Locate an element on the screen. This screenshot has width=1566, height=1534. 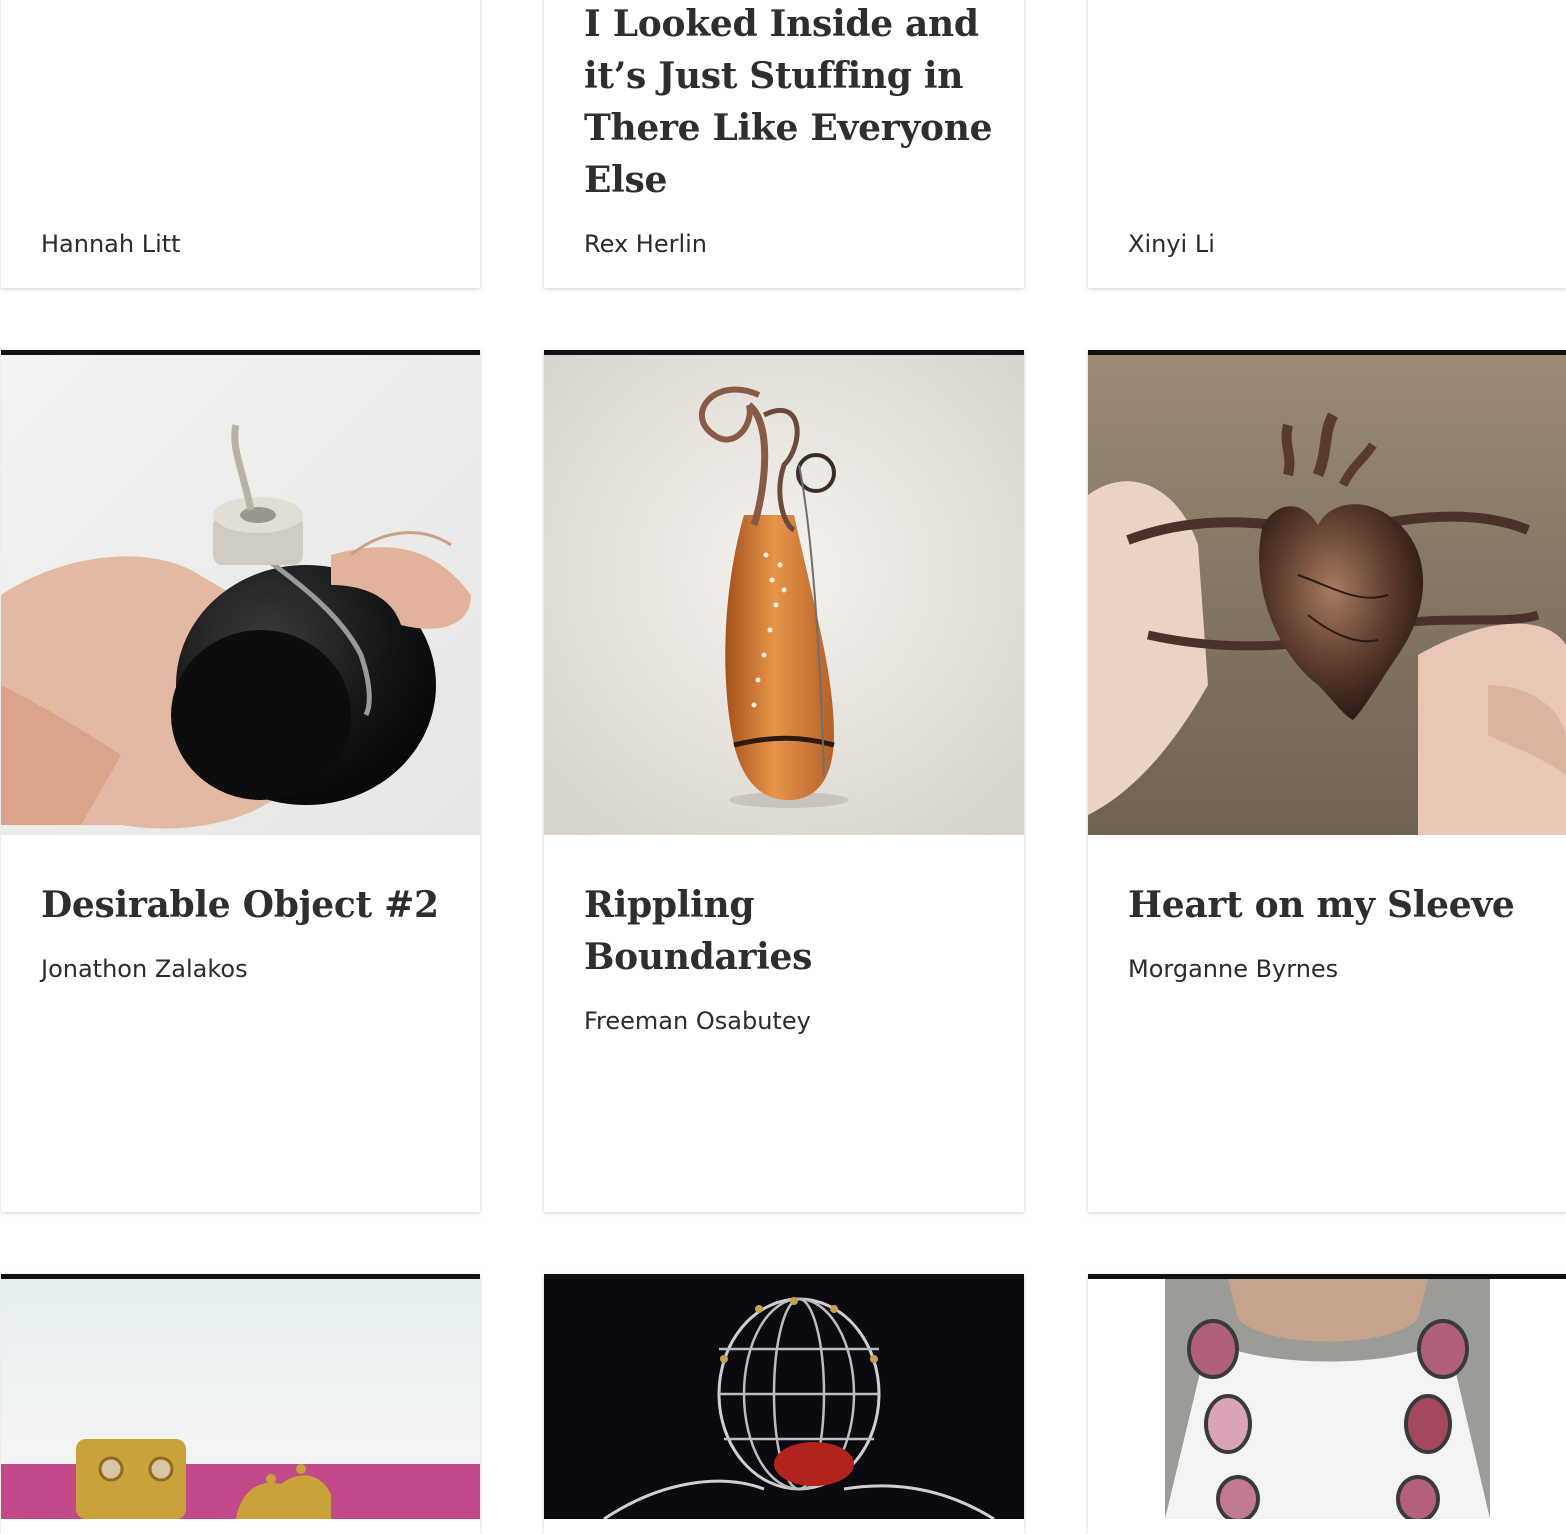
artist-name: Hannah Litt is located at coordinates (111, 244).